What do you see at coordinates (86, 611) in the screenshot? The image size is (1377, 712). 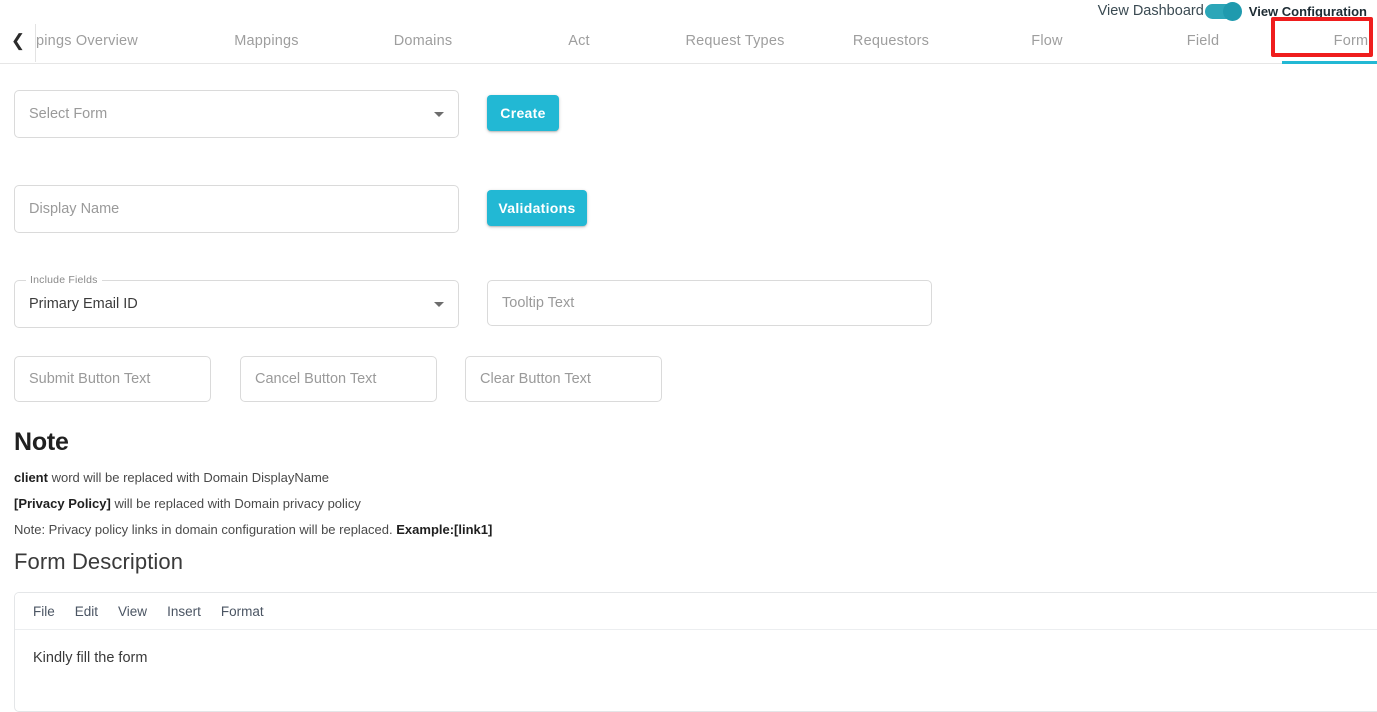 I see `editor-menu-edit: Edit` at bounding box center [86, 611].